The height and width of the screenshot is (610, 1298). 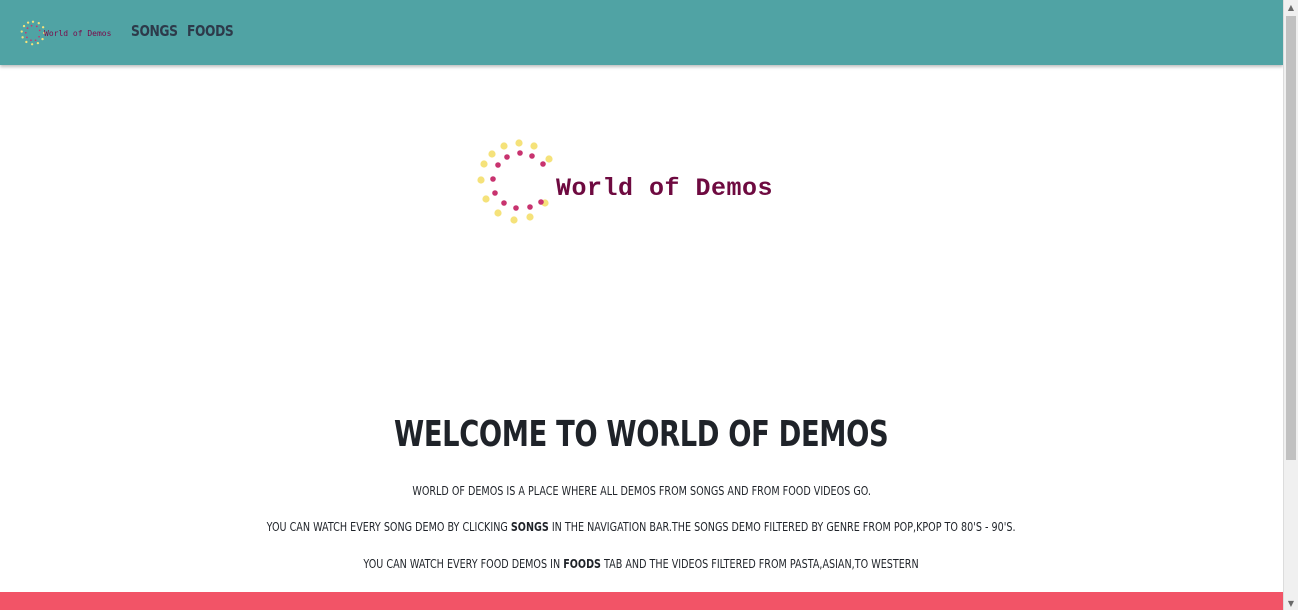 I want to click on top-navbar: World of Demos SONGS FOODS, so click(x=641, y=32).